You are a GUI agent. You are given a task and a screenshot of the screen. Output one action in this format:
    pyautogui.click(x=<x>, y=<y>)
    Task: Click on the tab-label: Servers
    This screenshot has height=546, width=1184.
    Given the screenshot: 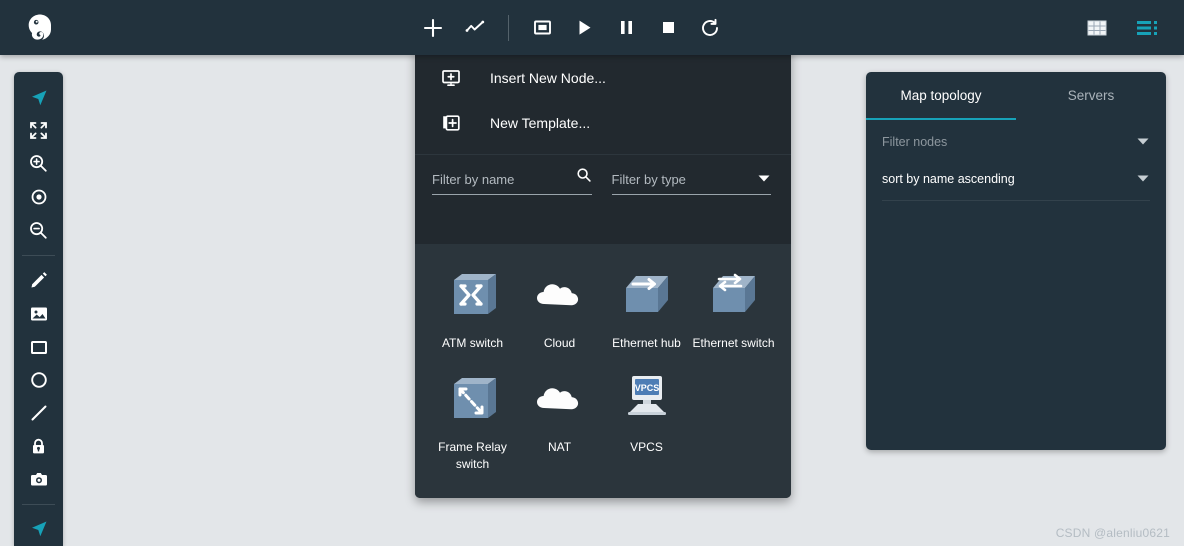 What is the action you would take?
    pyautogui.click(x=1091, y=95)
    